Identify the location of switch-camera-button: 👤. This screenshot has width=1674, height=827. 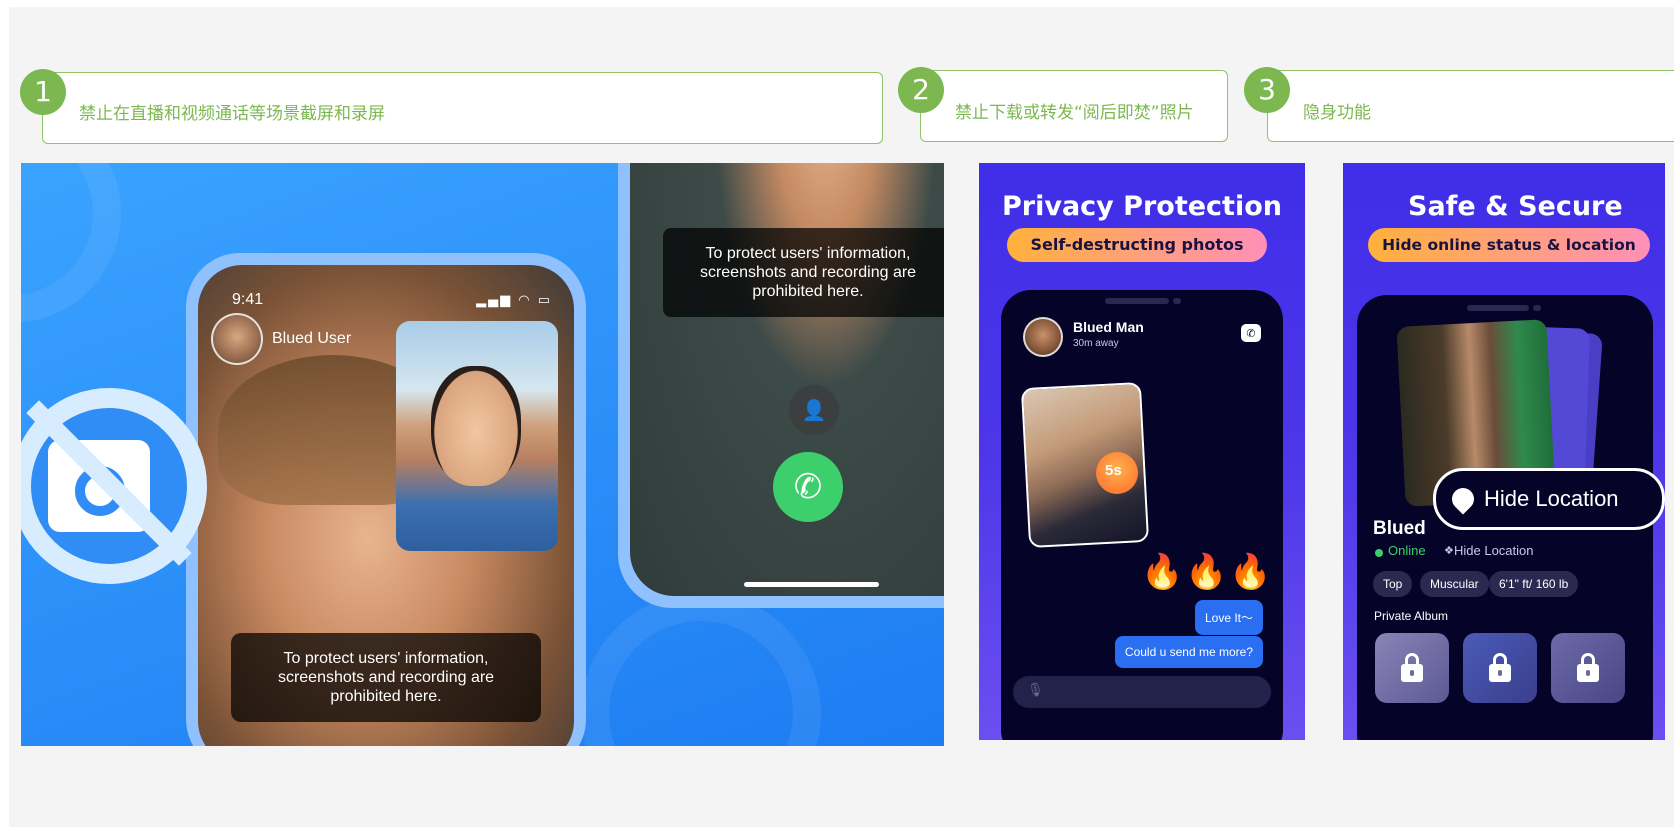
(814, 410).